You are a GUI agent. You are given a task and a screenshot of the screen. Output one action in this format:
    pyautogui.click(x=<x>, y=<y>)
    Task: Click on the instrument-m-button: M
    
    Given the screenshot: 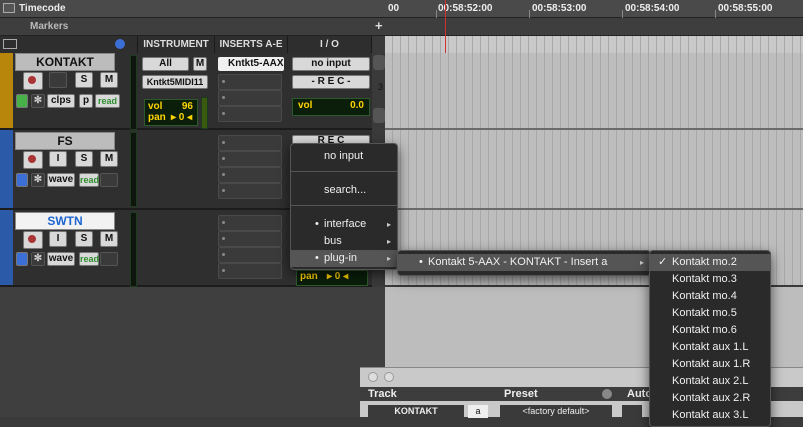 What is the action you would take?
    pyautogui.click(x=200, y=64)
    